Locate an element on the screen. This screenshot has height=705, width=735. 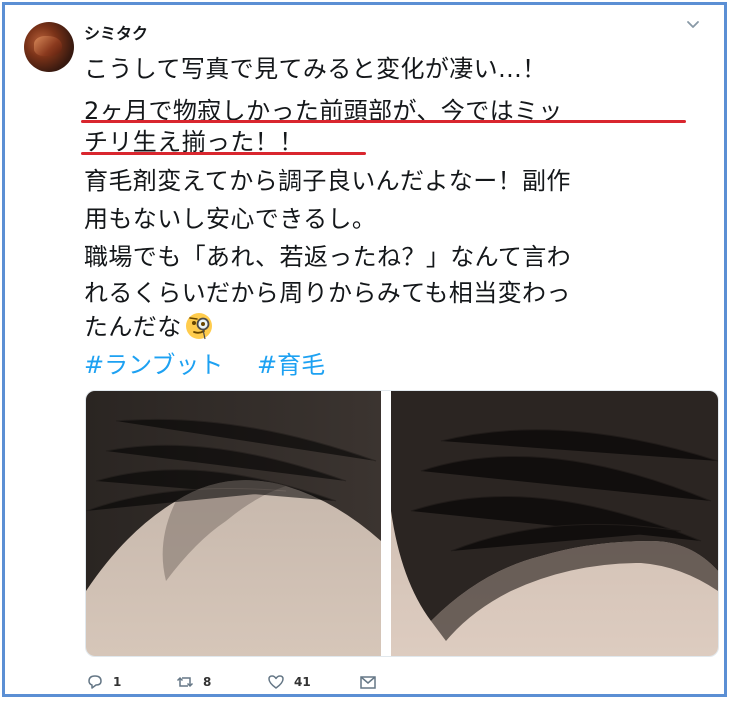
tweet-text-line: 用もないし安心できるし。 is located at coordinates (230, 219).